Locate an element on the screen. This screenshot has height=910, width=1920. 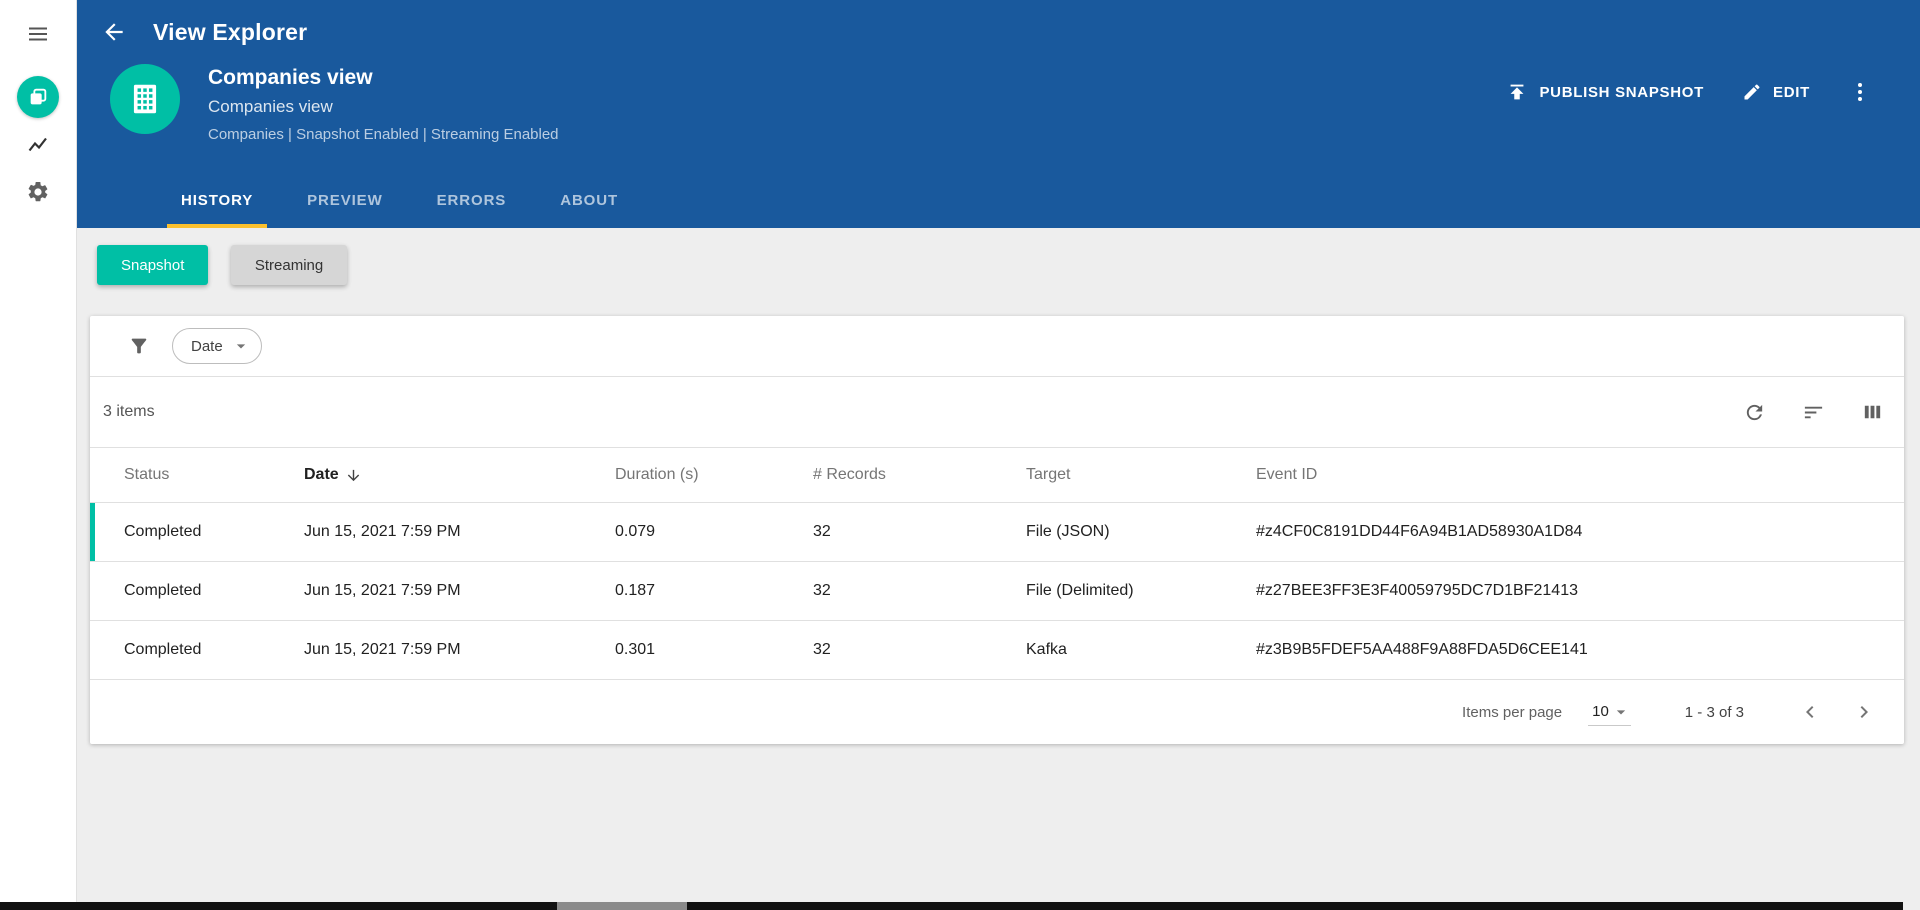
settings-nav-button is located at coordinates (38, 192).